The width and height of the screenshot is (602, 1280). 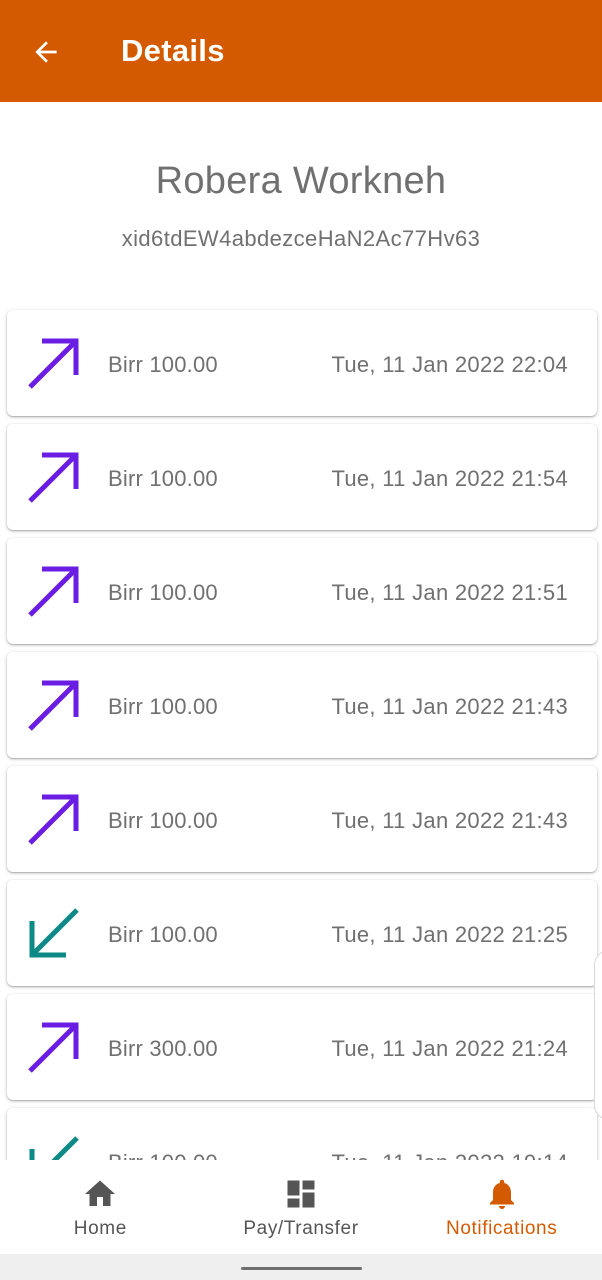 I want to click on nav-label: Home, so click(x=100, y=1228).